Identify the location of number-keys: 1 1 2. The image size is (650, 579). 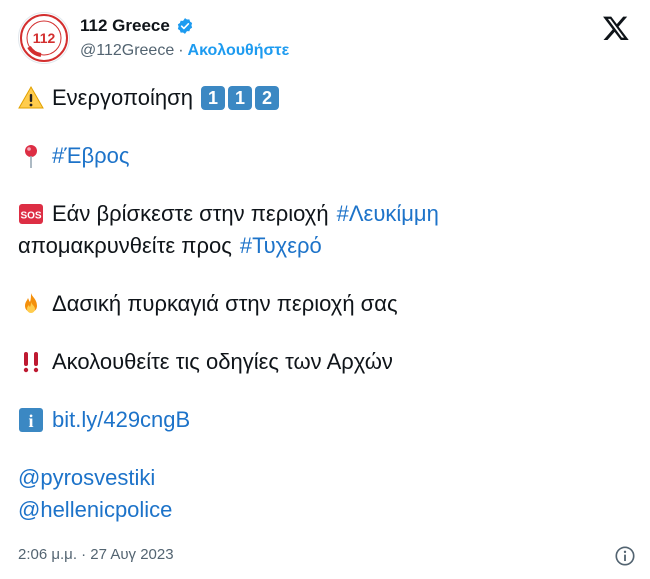
(241, 98).